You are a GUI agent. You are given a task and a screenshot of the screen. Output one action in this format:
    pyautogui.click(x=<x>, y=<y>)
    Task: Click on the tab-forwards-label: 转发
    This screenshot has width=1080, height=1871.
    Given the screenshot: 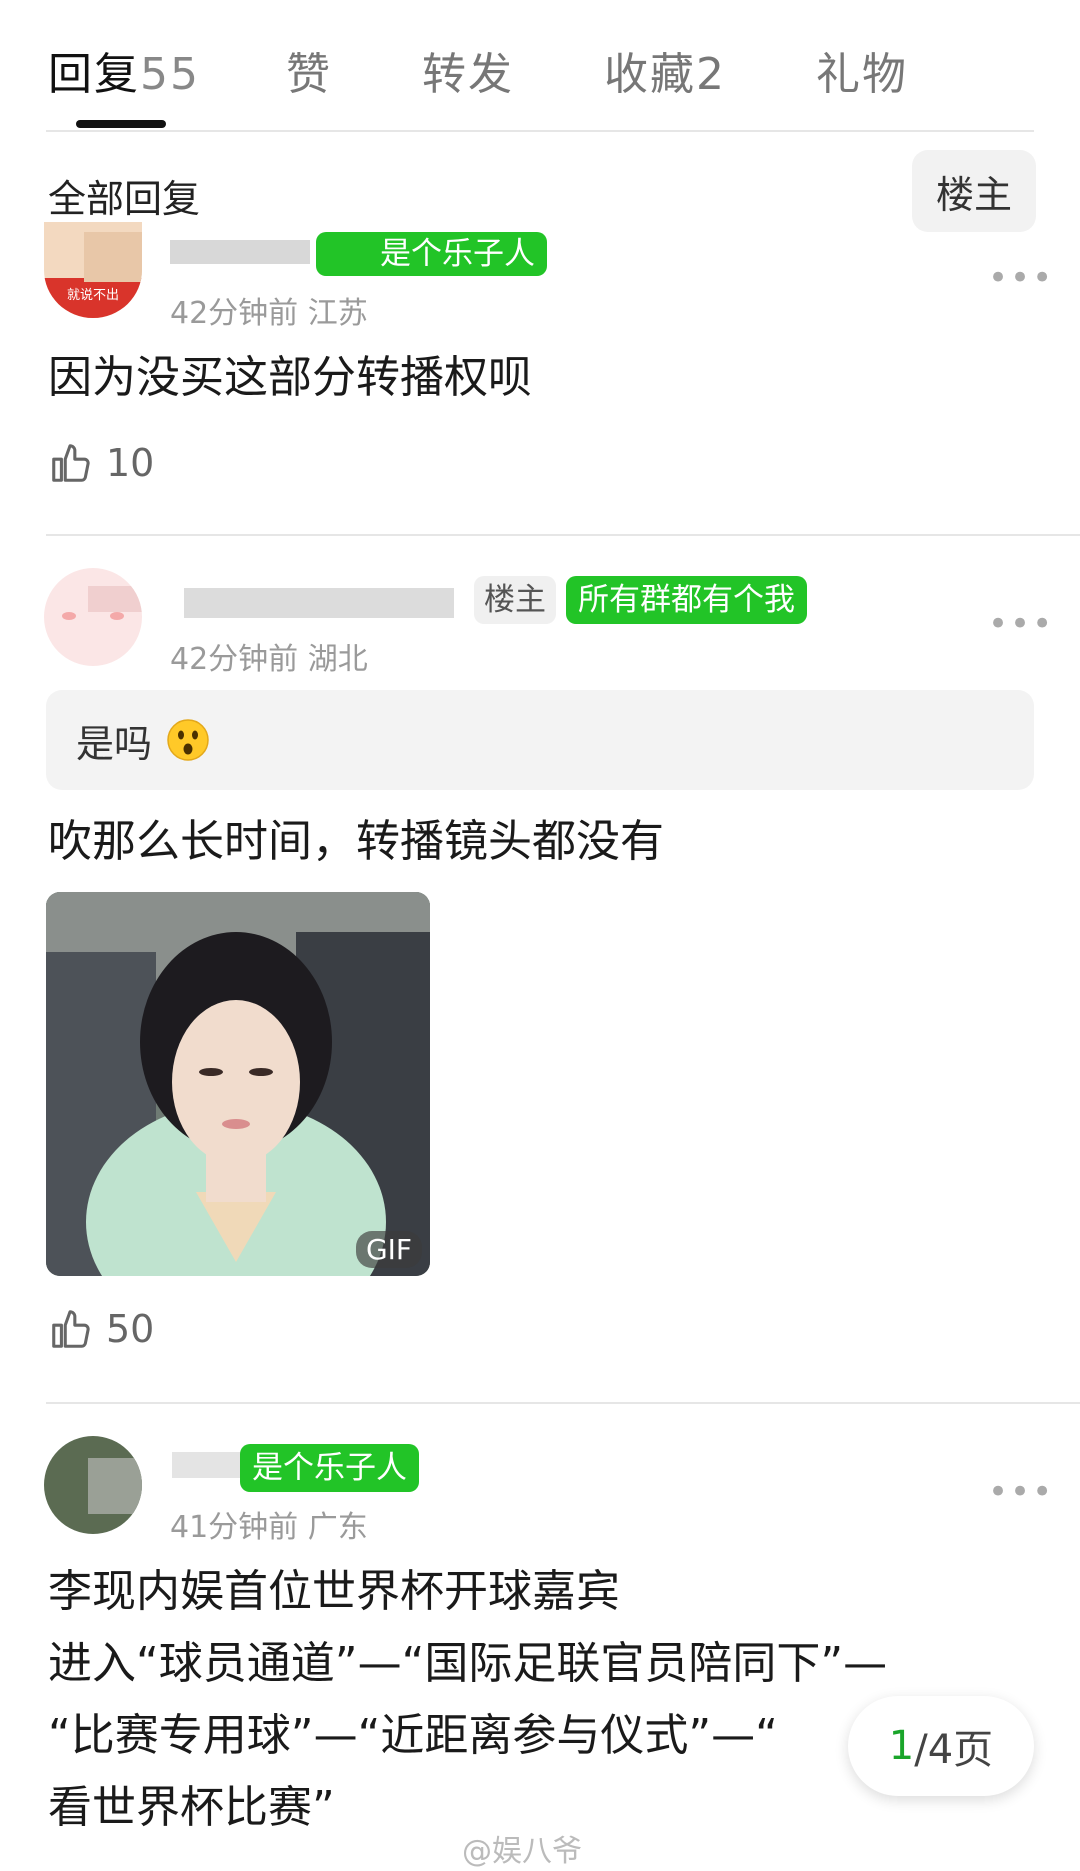 What is the action you would take?
    pyautogui.click(x=468, y=74)
    